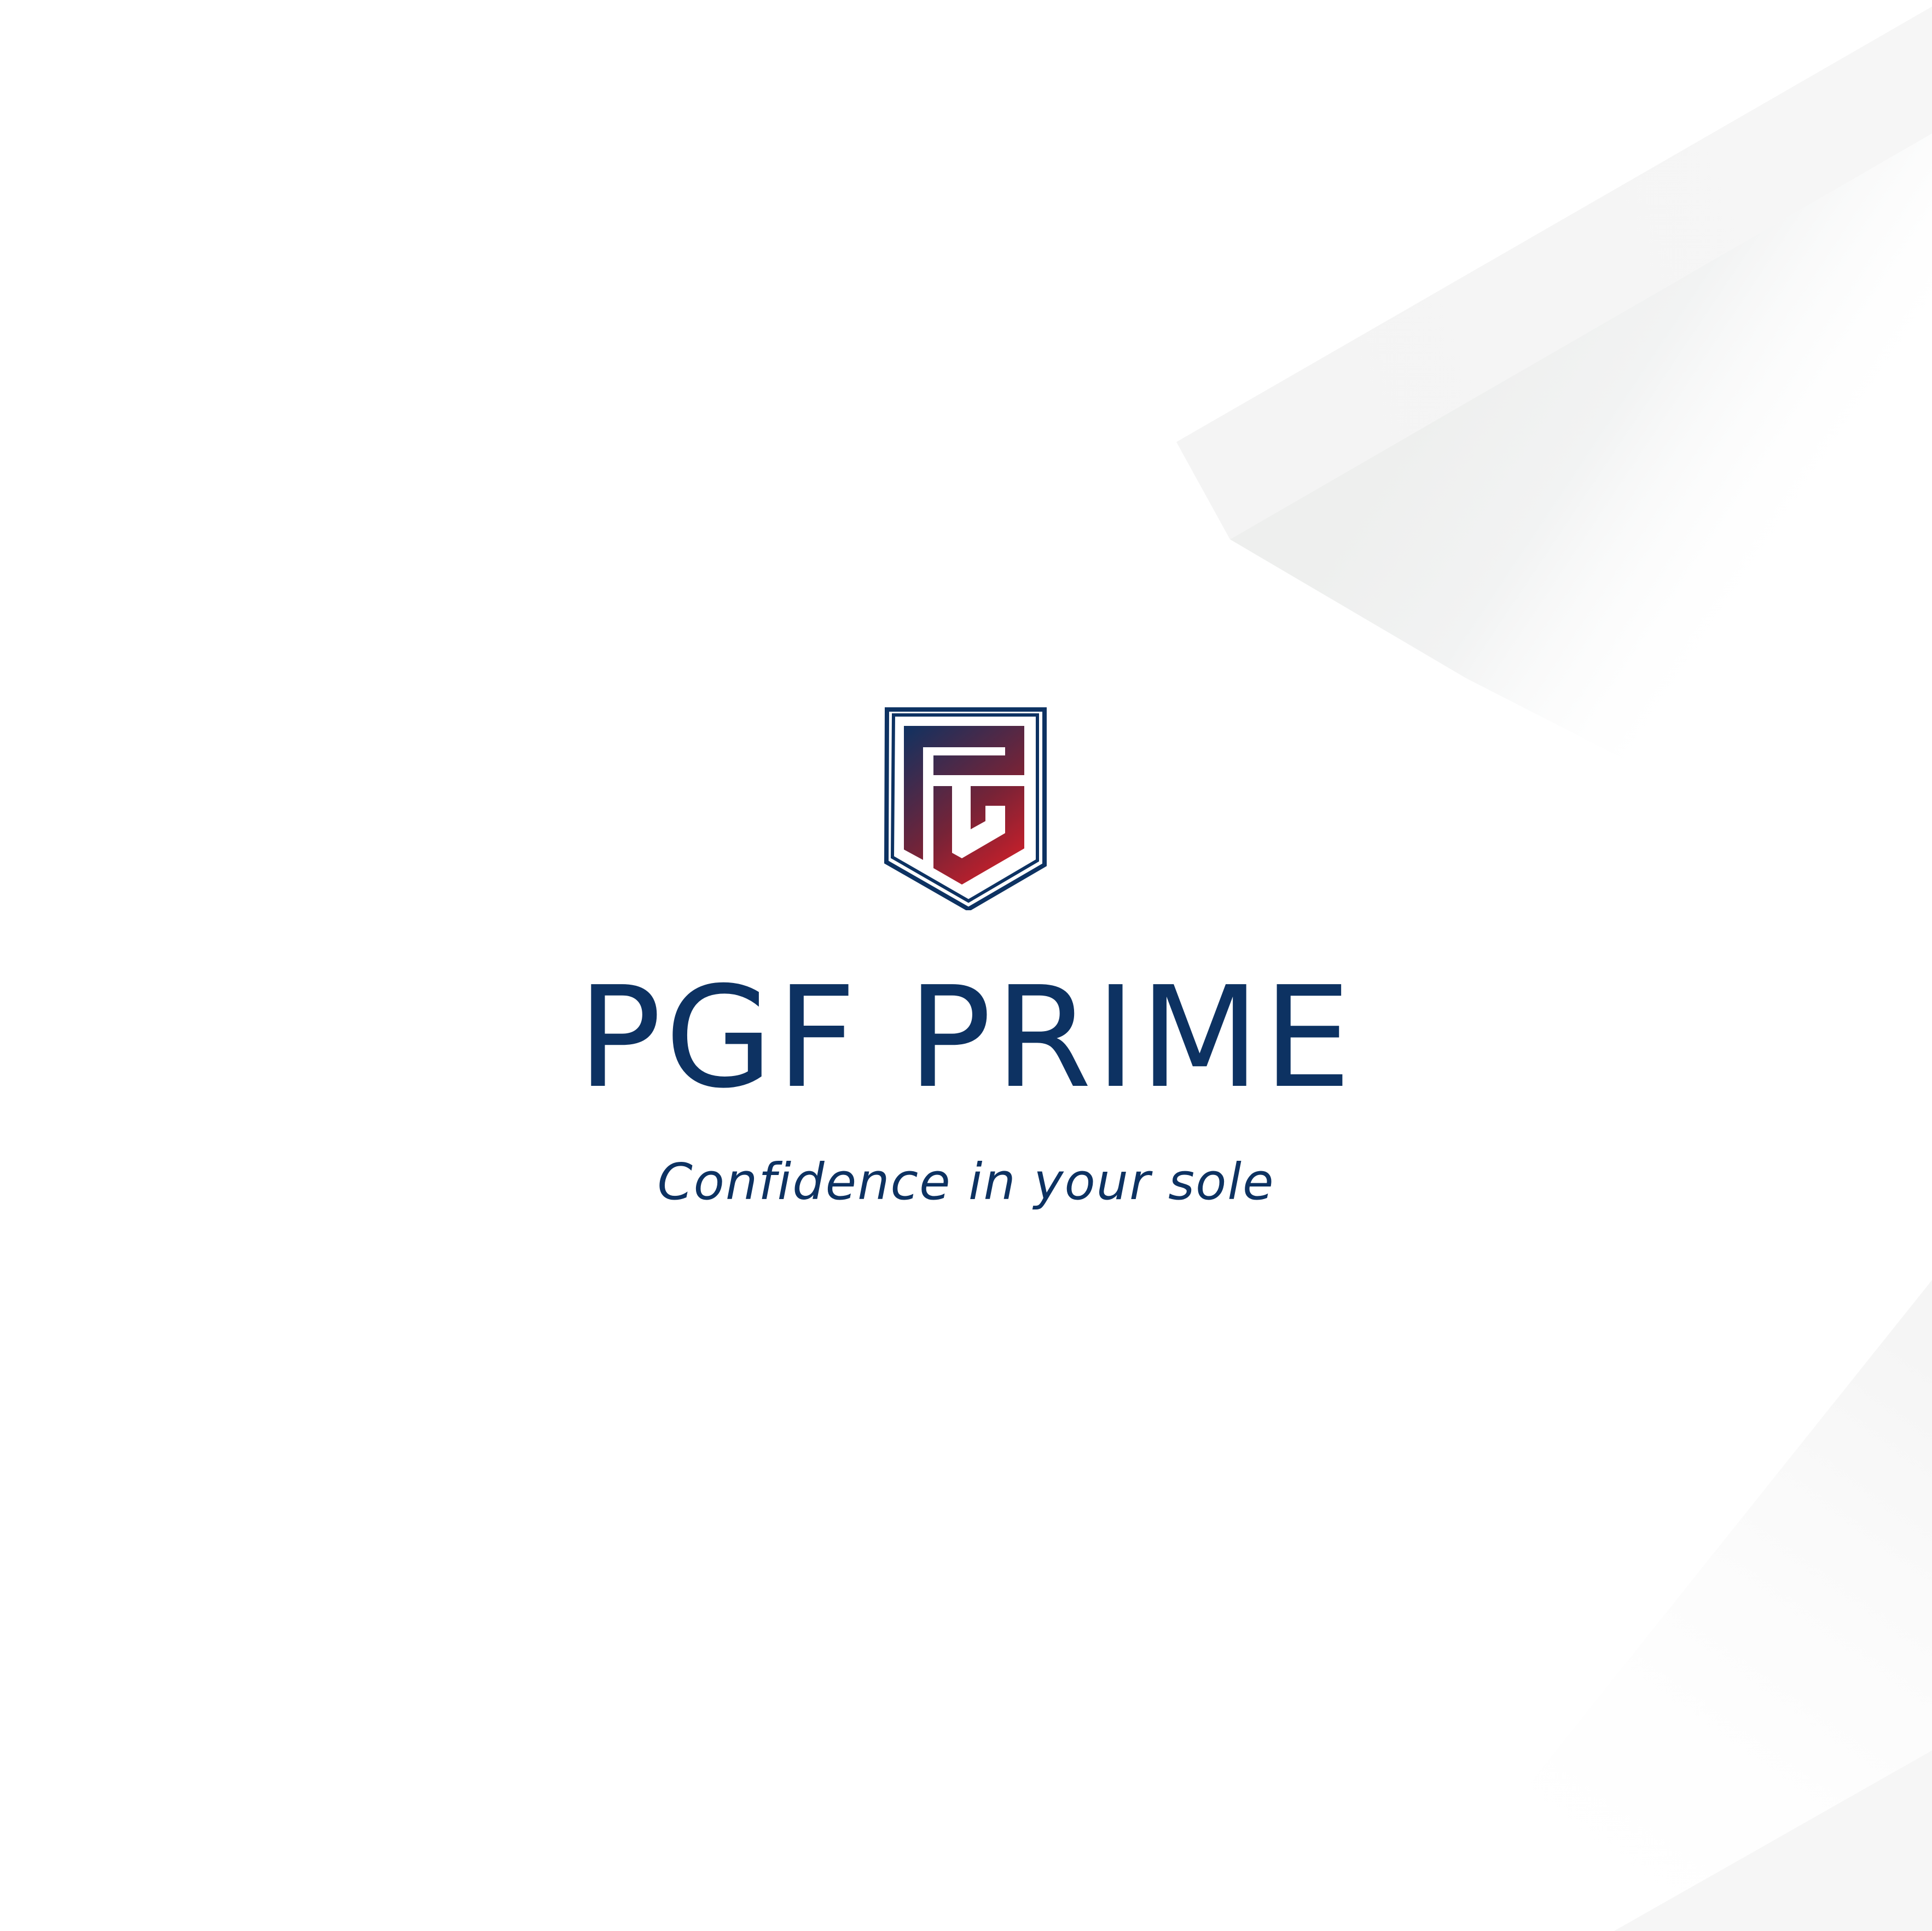 The image size is (1932, 1931). I want to click on brand-tagline: Confidence in your sole, so click(966, 1182).